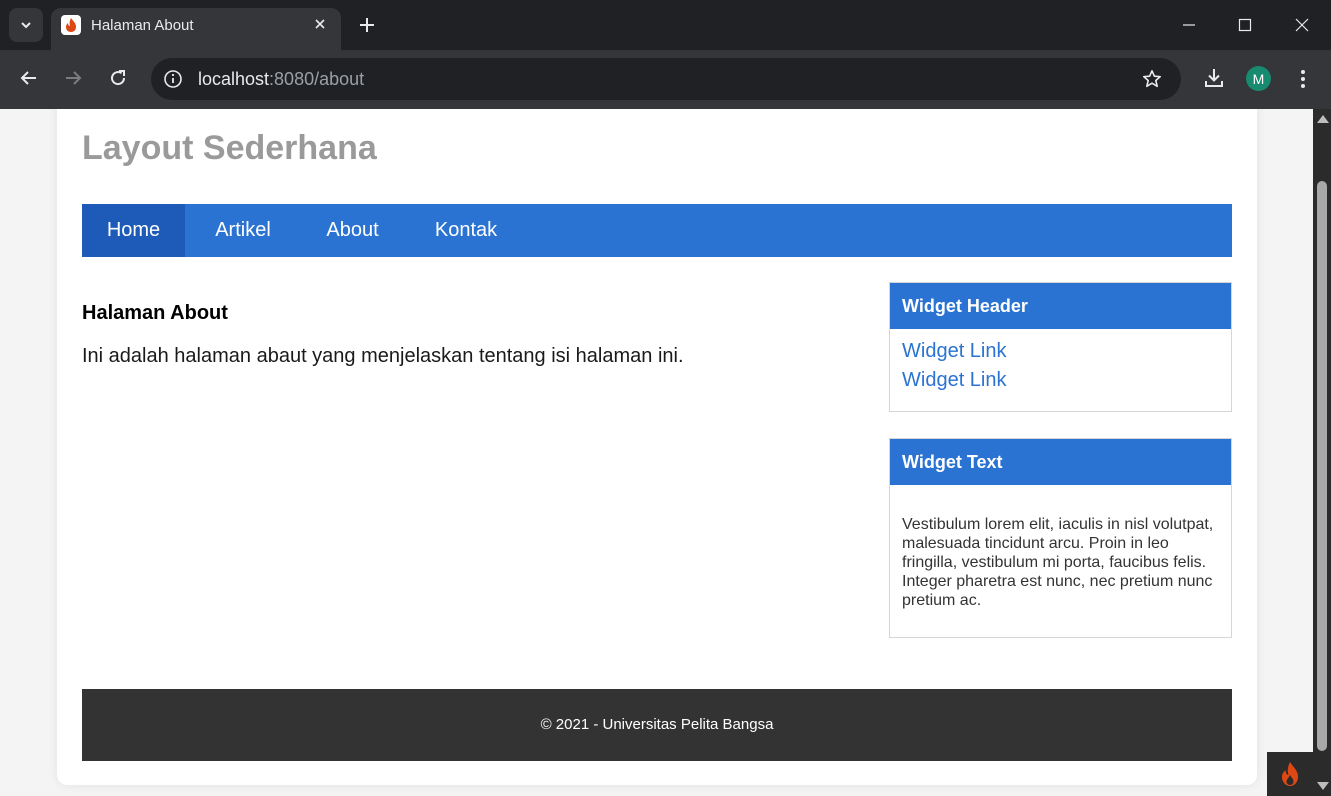 Image resolution: width=1331 pixels, height=796 pixels. Describe the element at coordinates (317, 79) in the screenshot. I see `url-path: :8080/about` at that location.